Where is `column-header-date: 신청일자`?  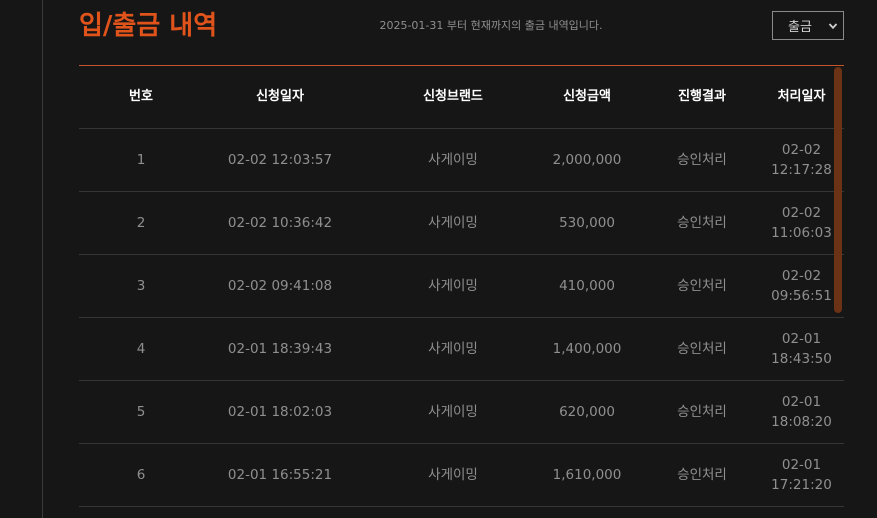 column-header-date: 신청일자 is located at coordinates (280, 96).